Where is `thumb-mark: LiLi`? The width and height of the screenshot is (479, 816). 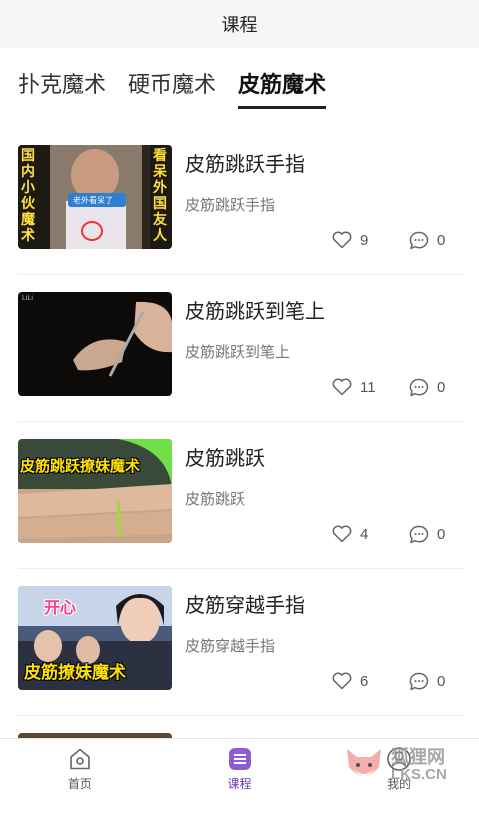 thumb-mark: LiLi is located at coordinates (27, 298).